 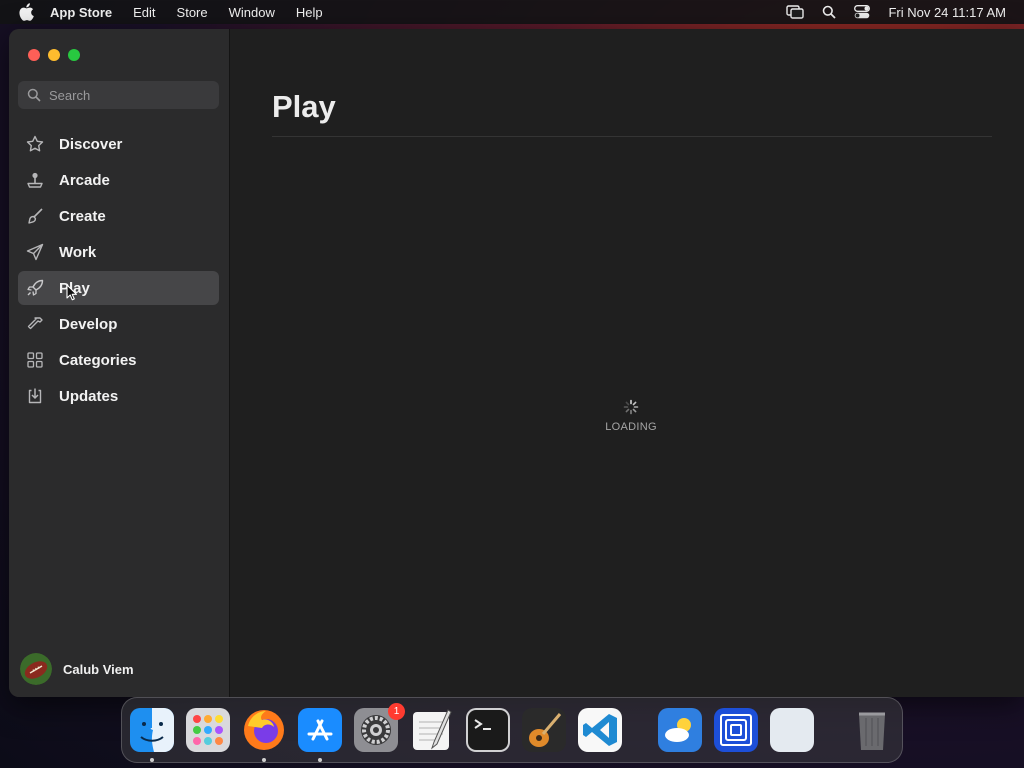 What do you see at coordinates (70, 95) in the screenshot?
I see `search-placeholder: Search` at bounding box center [70, 95].